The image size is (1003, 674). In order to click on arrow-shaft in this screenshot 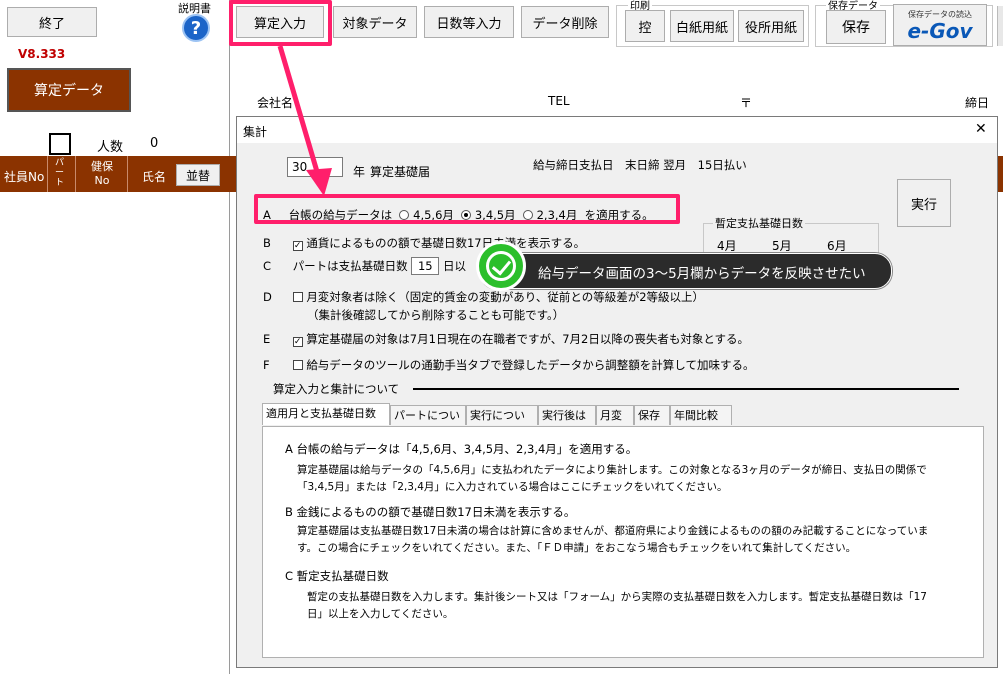, I will do `click(299, 110)`.